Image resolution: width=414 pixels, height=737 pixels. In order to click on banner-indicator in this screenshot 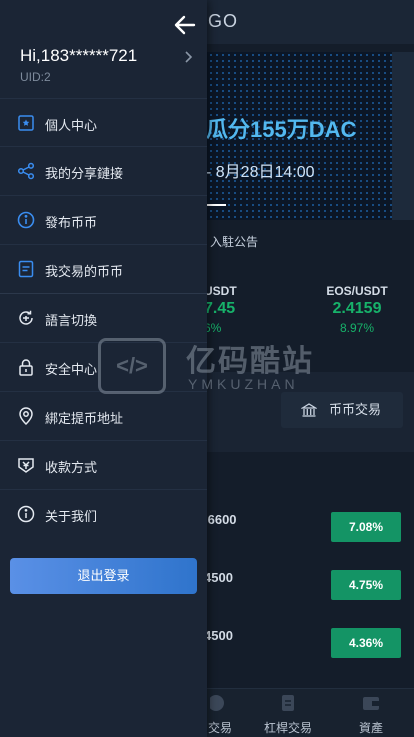, I will do `click(216, 205)`.